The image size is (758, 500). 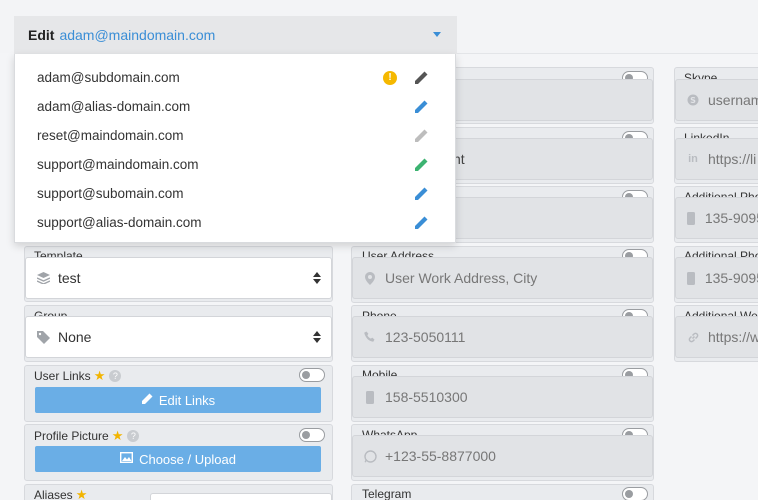 I want to click on map-marker-icon, so click(x=370, y=278).